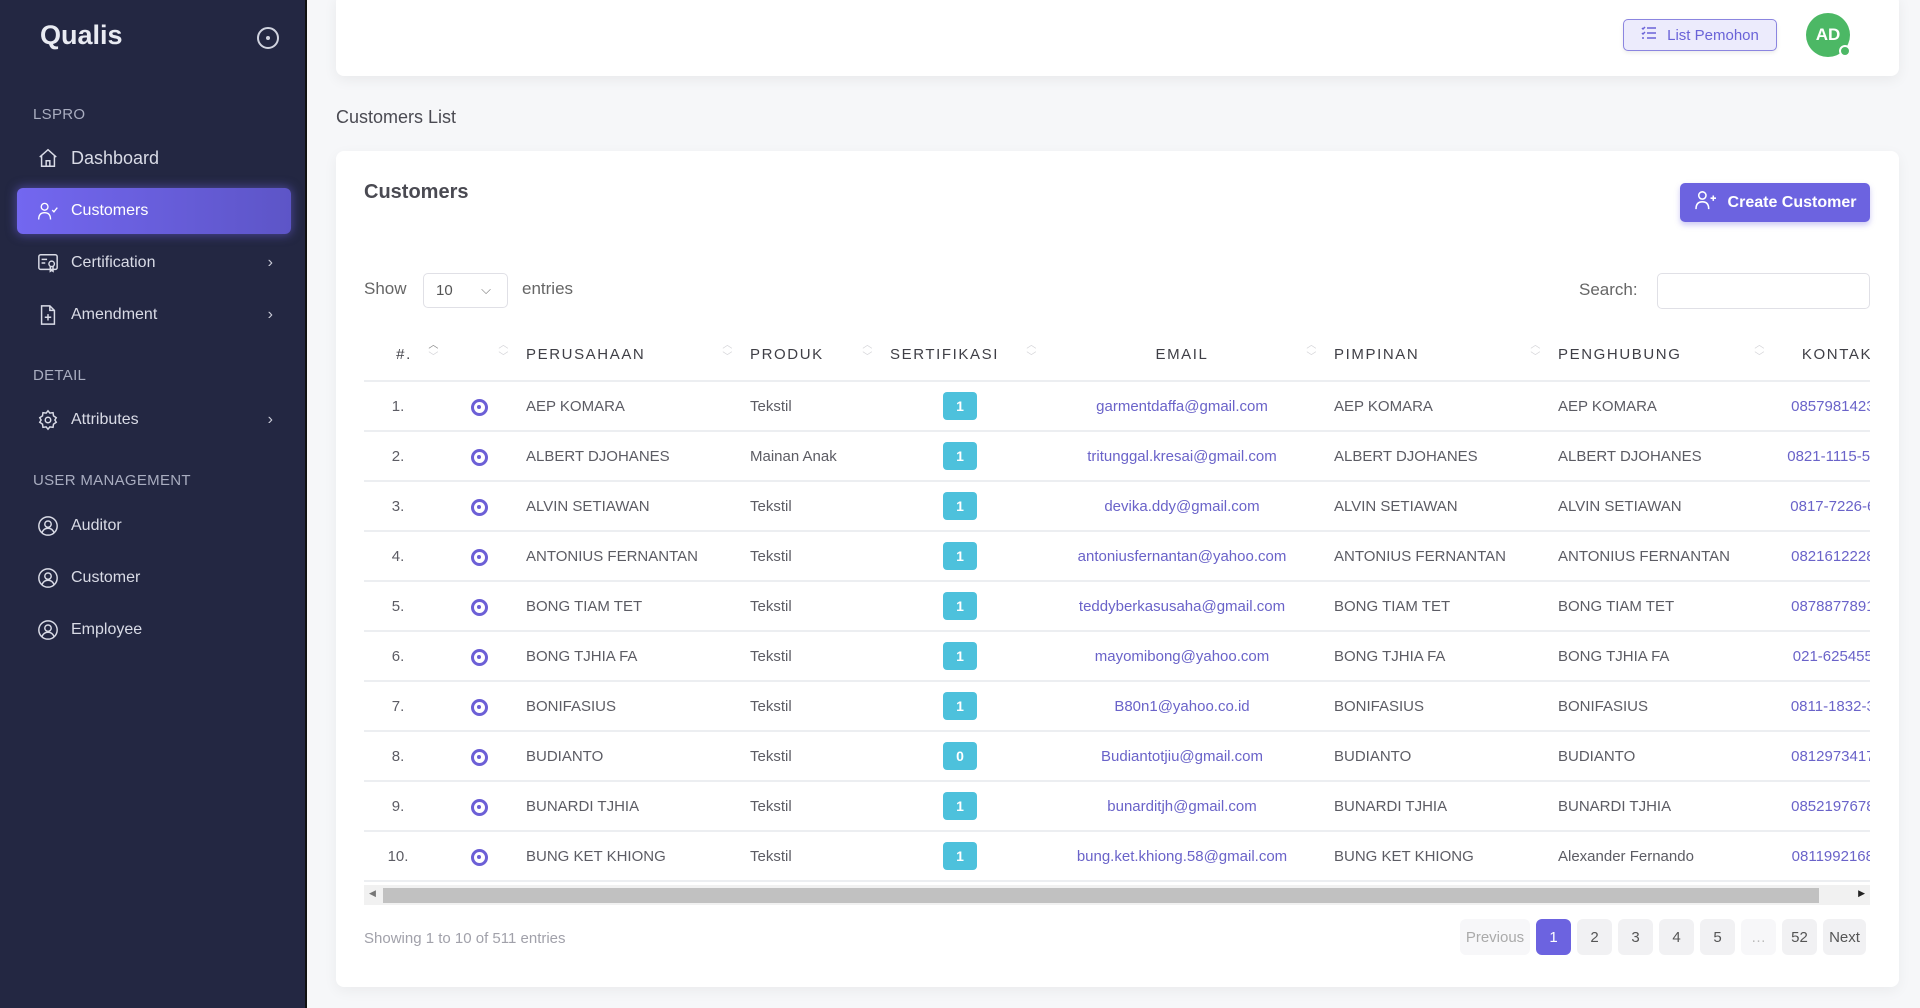  Describe the element at coordinates (1799, 937) in the screenshot. I see `pagination-page: 52` at that location.